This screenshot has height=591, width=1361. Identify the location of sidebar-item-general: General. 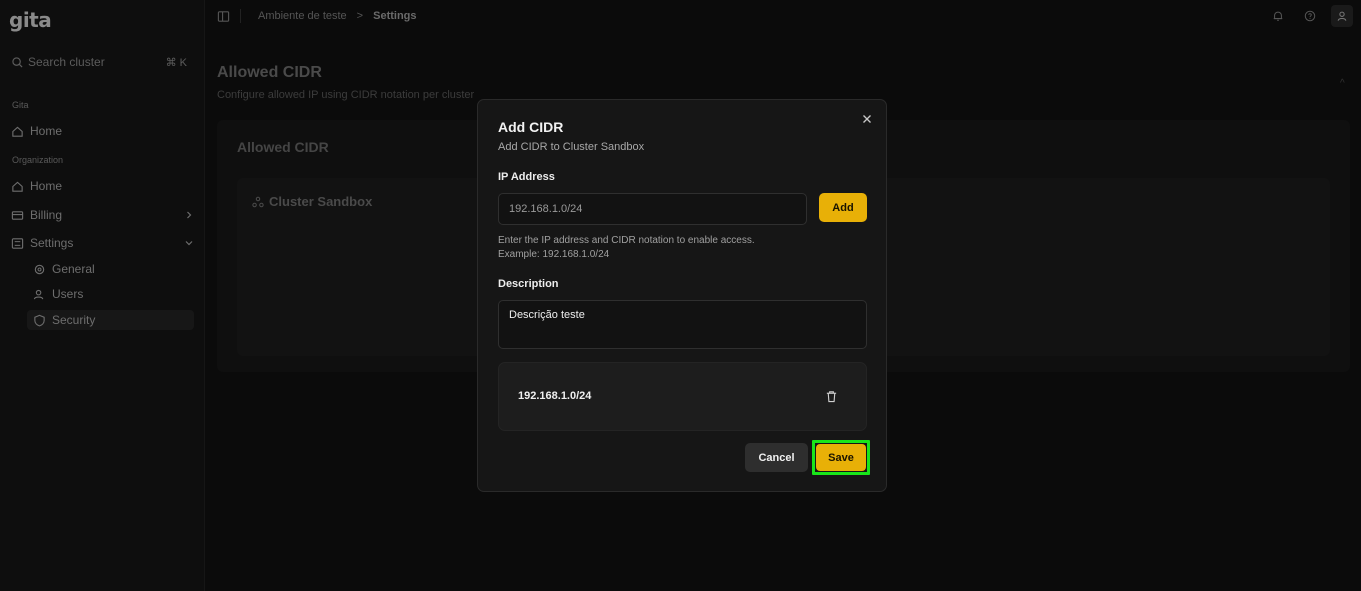
(110, 269).